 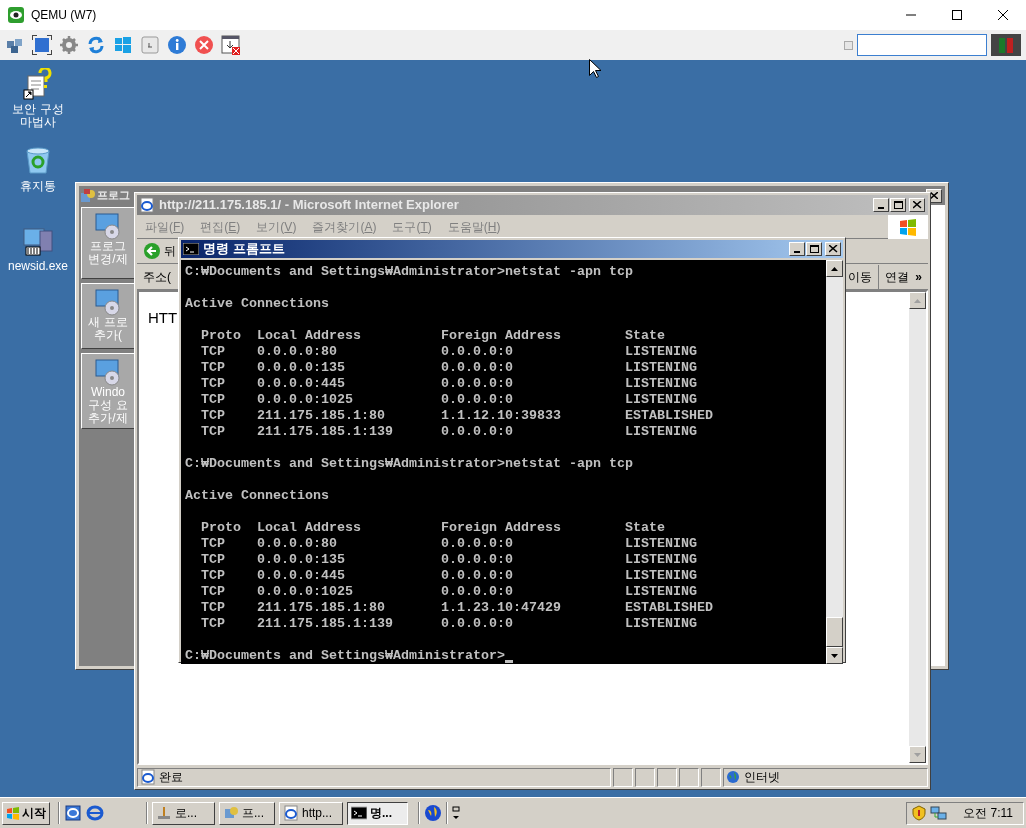 What do you see at coordinates (171, 777) in the screenshot?
I see `status-text: 완료` at bounding box center [171, 777].